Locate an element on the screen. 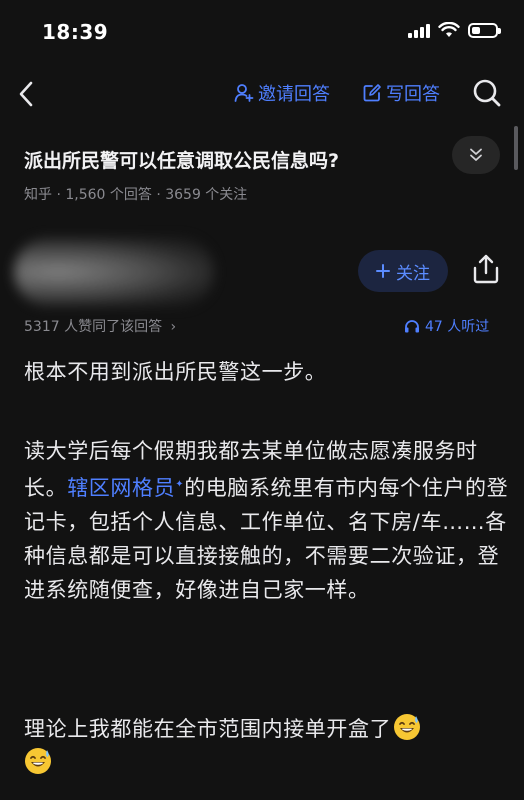 This screenshot has height=800, width=524. share-button is located at coordinates (487, 270).